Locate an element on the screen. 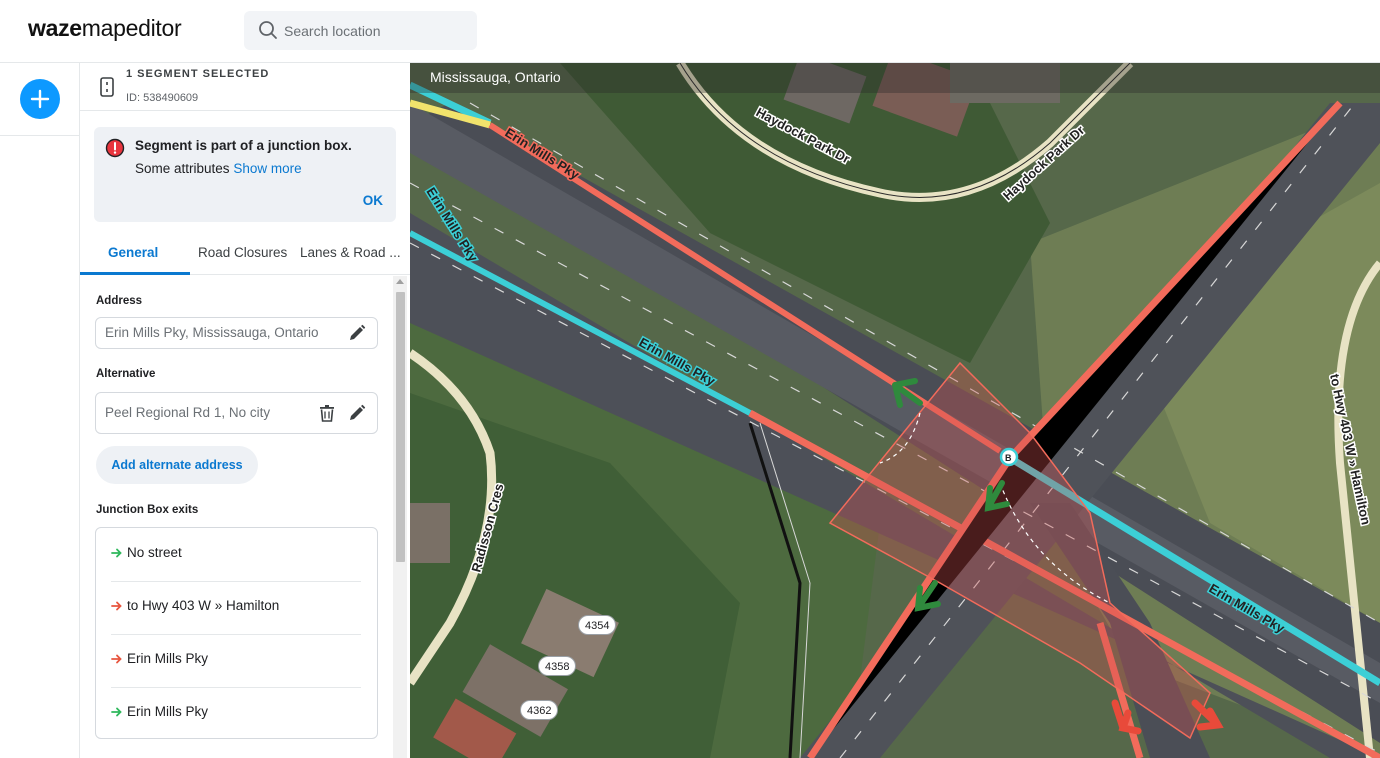 The image size is (1380, 758). address-label: Address is located at coordinates (119, 301).